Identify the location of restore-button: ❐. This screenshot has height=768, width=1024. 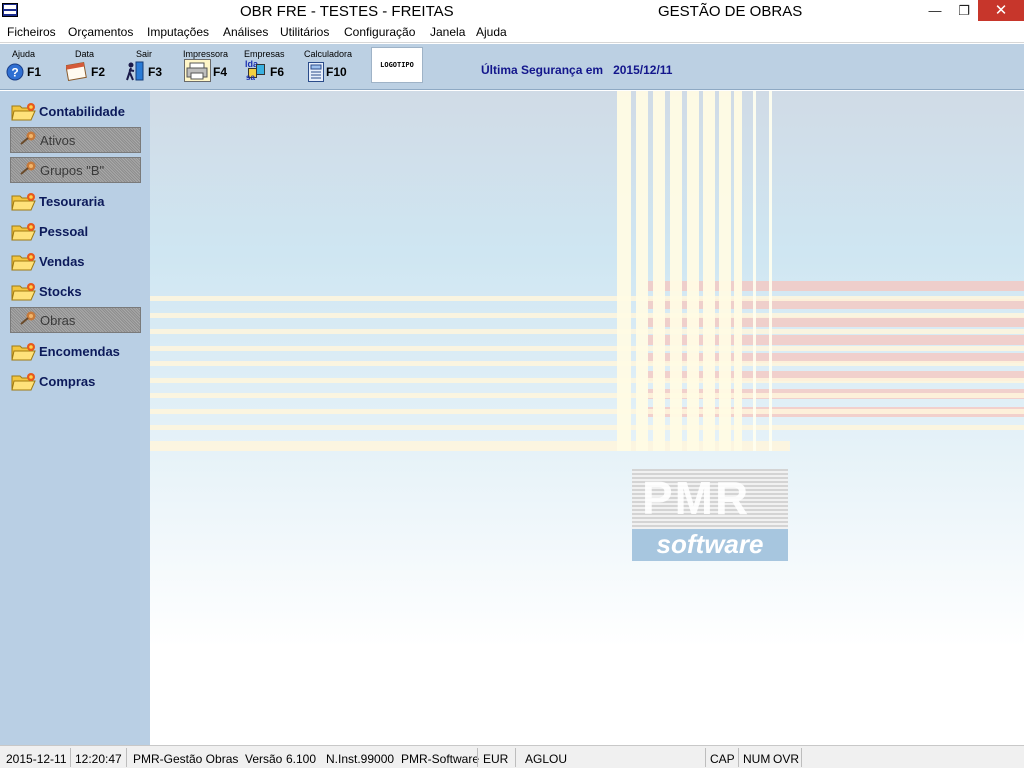
(964, 10).